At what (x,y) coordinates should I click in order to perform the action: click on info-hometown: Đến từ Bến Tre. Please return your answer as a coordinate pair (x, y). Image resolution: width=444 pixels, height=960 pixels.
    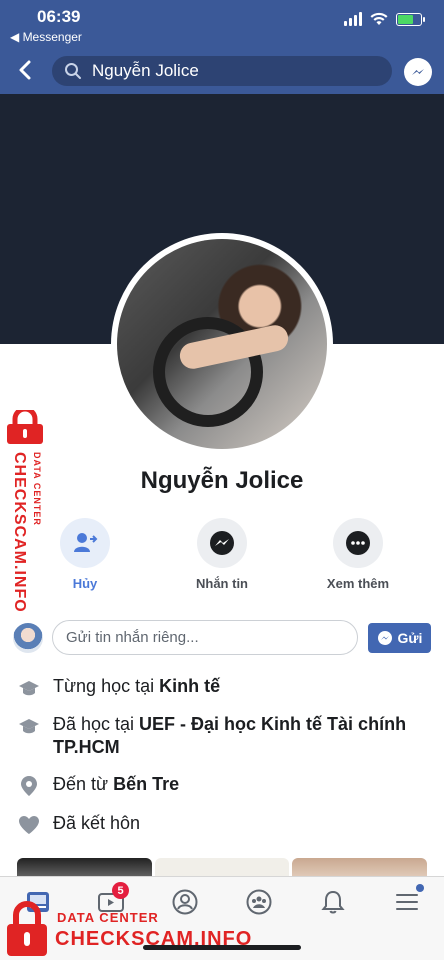
    Looking at the image, I should click on (225, 785).